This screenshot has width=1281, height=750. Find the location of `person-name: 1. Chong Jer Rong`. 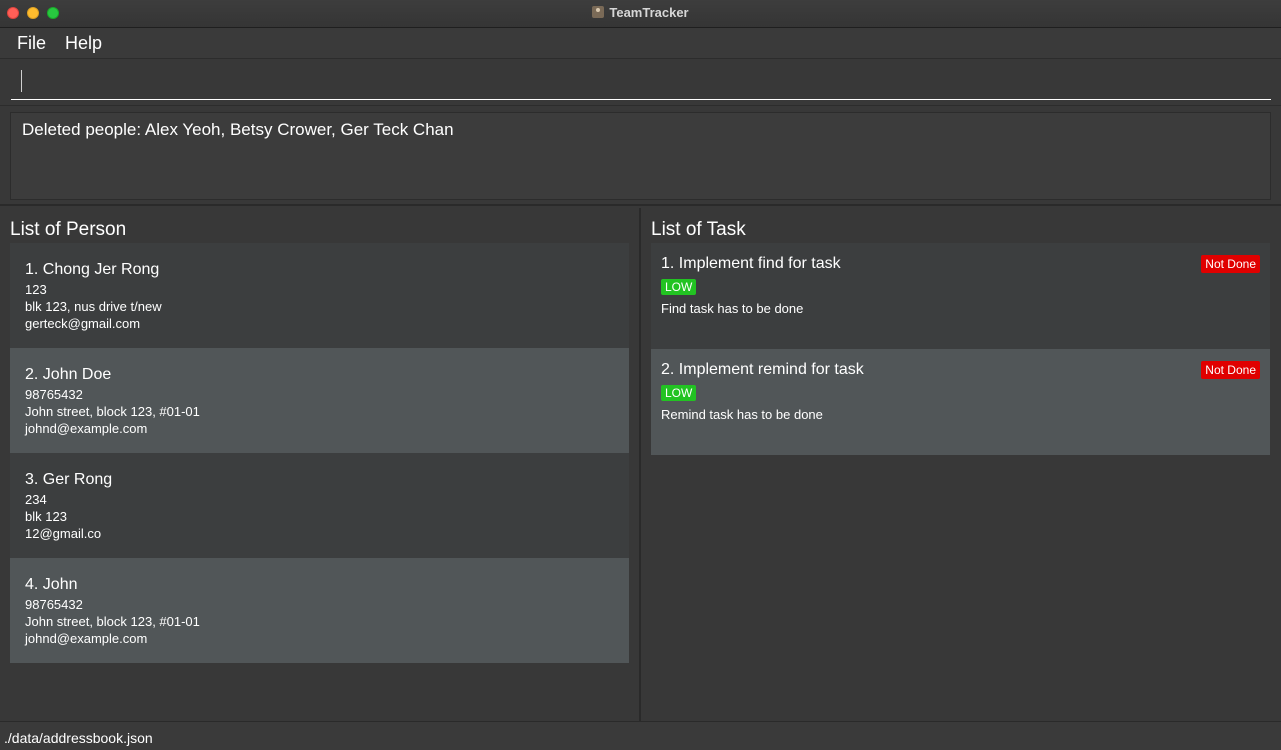

person-name: 1. Chong Jer Rong is located at coordinates (92, 269).